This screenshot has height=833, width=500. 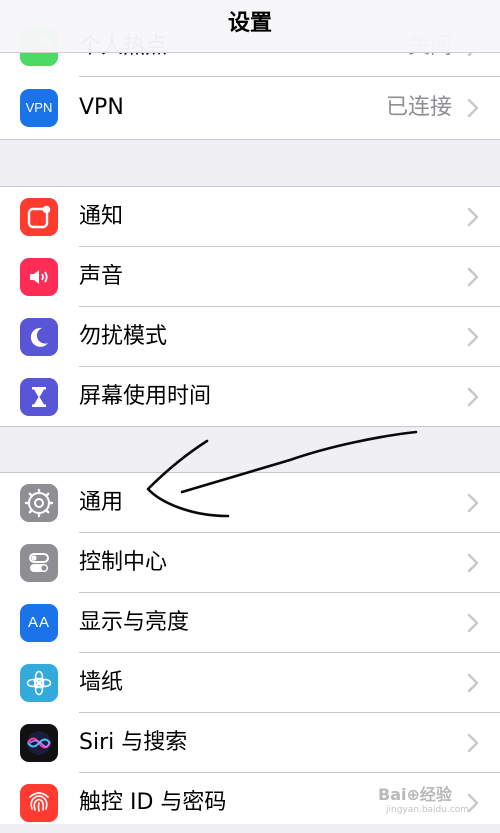 What do you see at coordinates (101, 276) in the screenshot?
I see `row-label: 声音` at bounding box center [101, 276].